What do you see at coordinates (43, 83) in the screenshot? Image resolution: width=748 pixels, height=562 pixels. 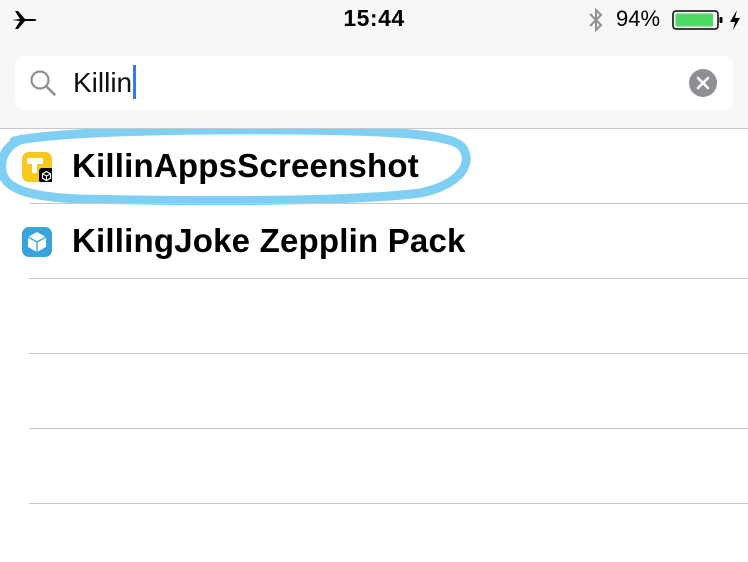 I see `search-icon` at bounding box center [43, 83].